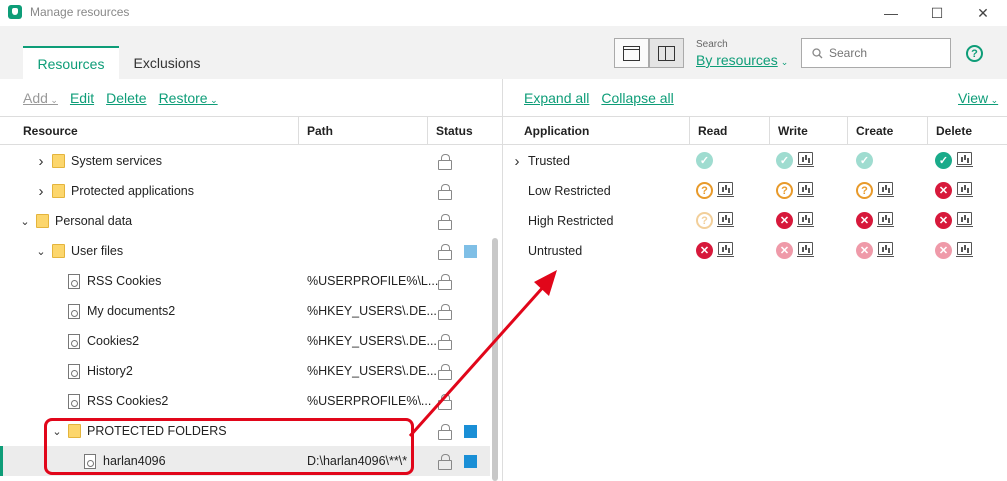 Image resolution: width=1007 pixels, height=481 pixels. What do you see at coordinates (755, 161) in the screenshot?
I see `application-row: › Trusted ✓ ✓ ✓ ✓` at bounding box center [755, 161].